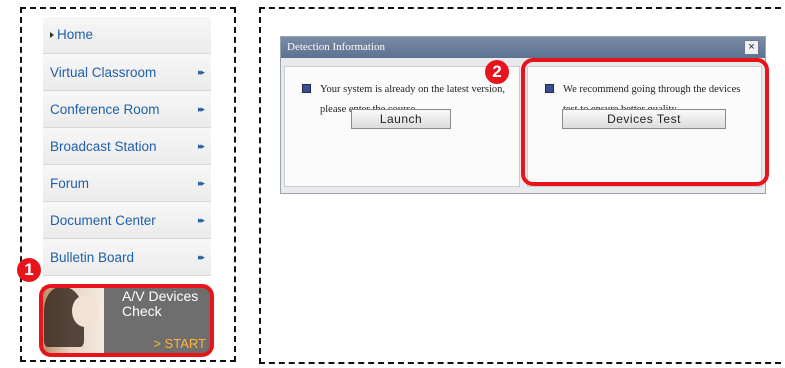 The width and height of the screenshot is (785, 368). What do you see at coordinates (29, 270) in the screenshot?
I see `step-badge-1: 1` at bounding box center [29, 270].